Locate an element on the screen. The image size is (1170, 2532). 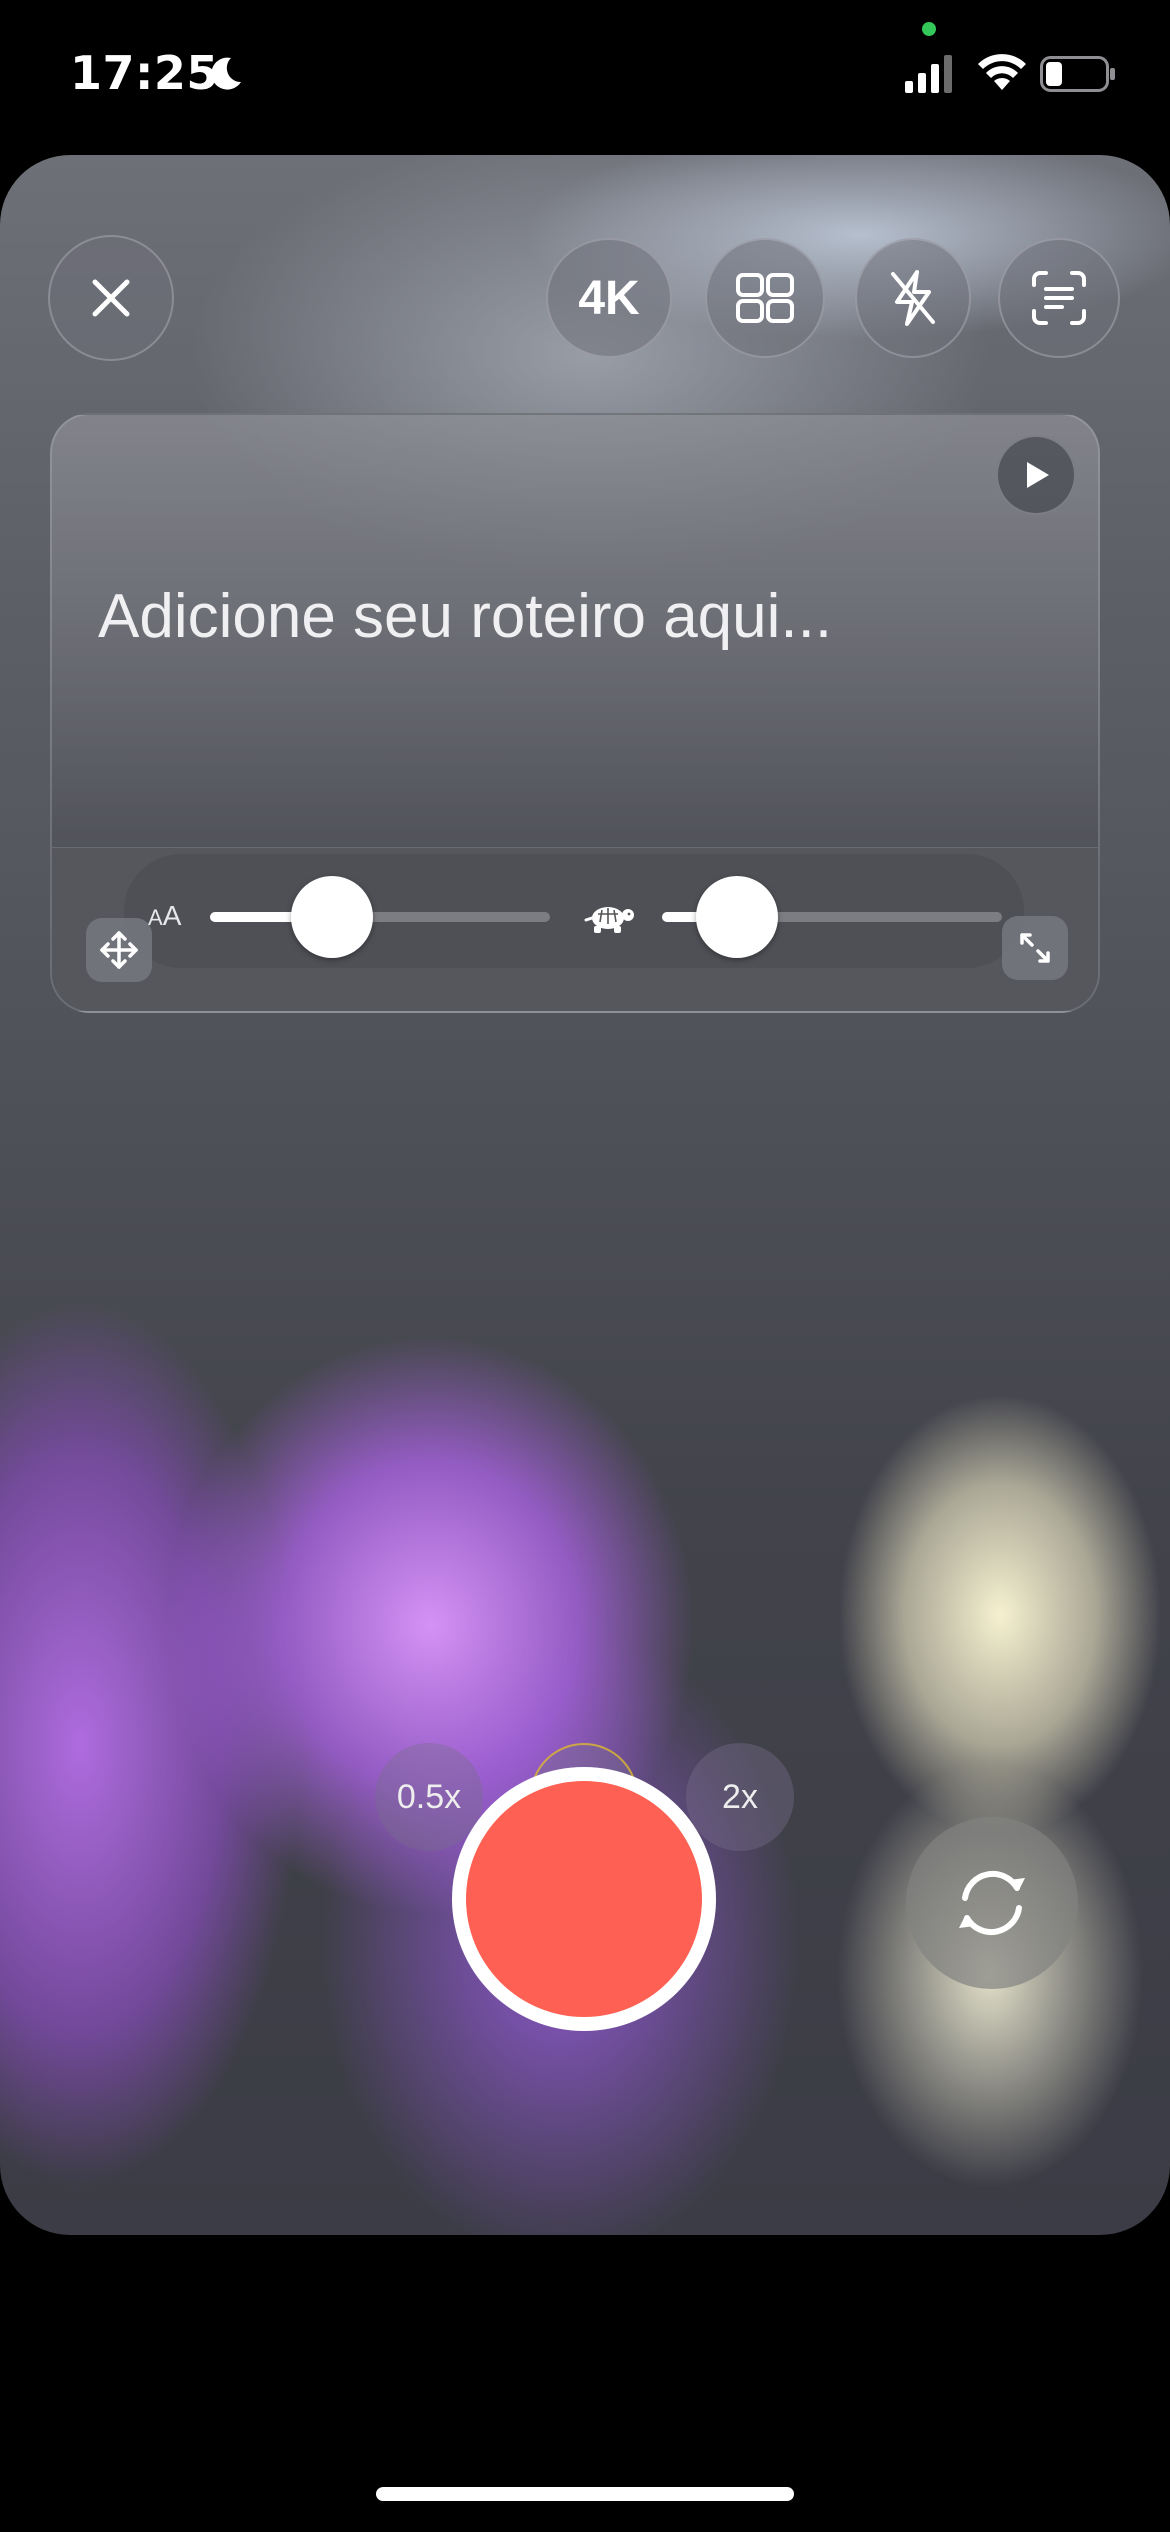
grid-icon is located at coordinates (765, 298).